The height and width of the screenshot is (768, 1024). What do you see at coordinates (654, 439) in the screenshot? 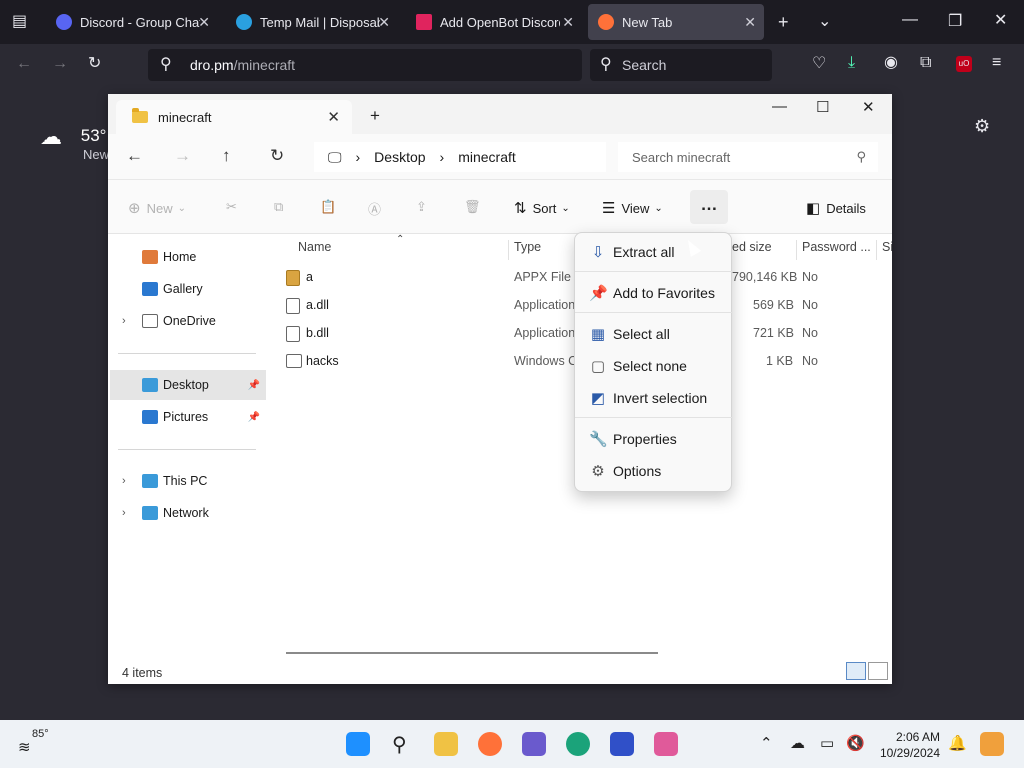
I see `menu-item-properties: 🔧 Properties` at bounding box center [654, 439].